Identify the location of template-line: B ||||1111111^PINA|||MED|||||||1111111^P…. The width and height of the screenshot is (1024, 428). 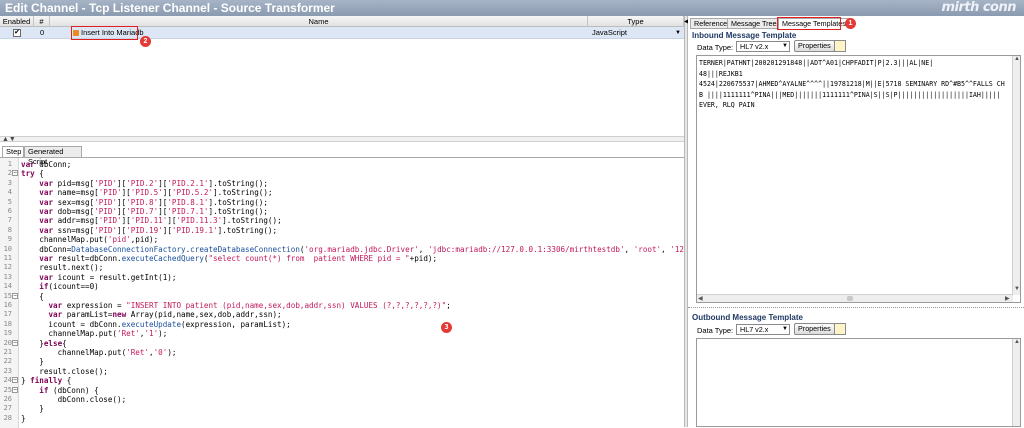
(850, 95).